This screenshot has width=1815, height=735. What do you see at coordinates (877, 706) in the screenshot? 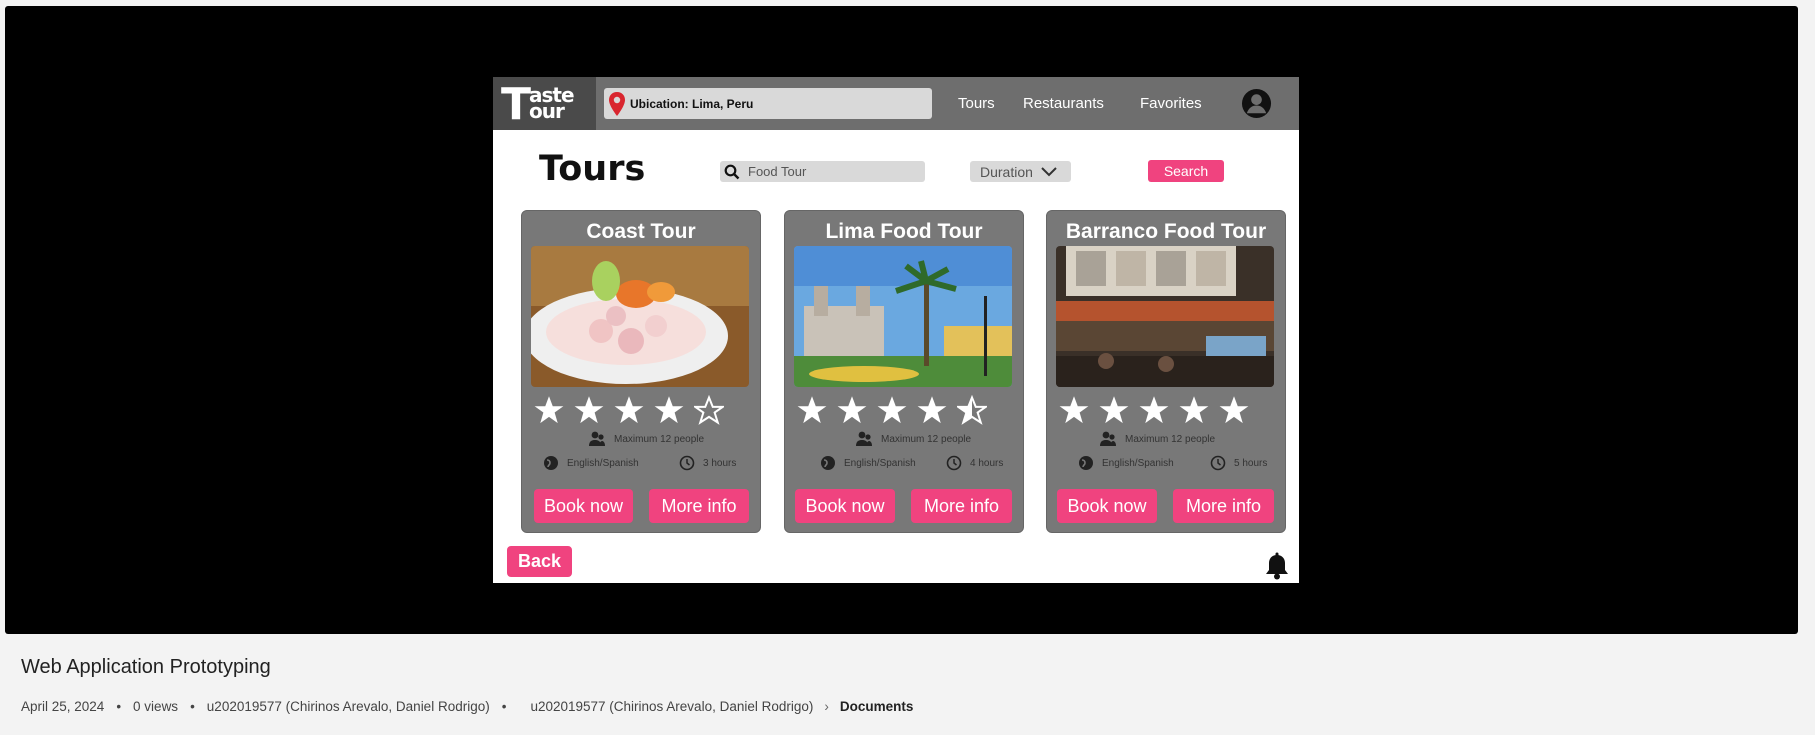
I see `breadcrumb-leaf: Documents` at bounding box center [877, 706].